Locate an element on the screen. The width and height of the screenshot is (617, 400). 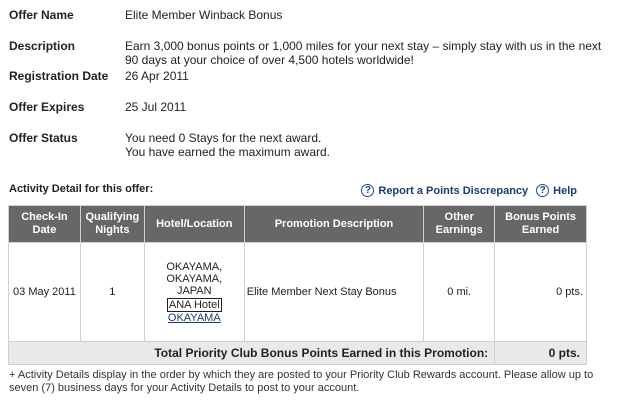
description-label: Description is located at coordinates (42, 46).